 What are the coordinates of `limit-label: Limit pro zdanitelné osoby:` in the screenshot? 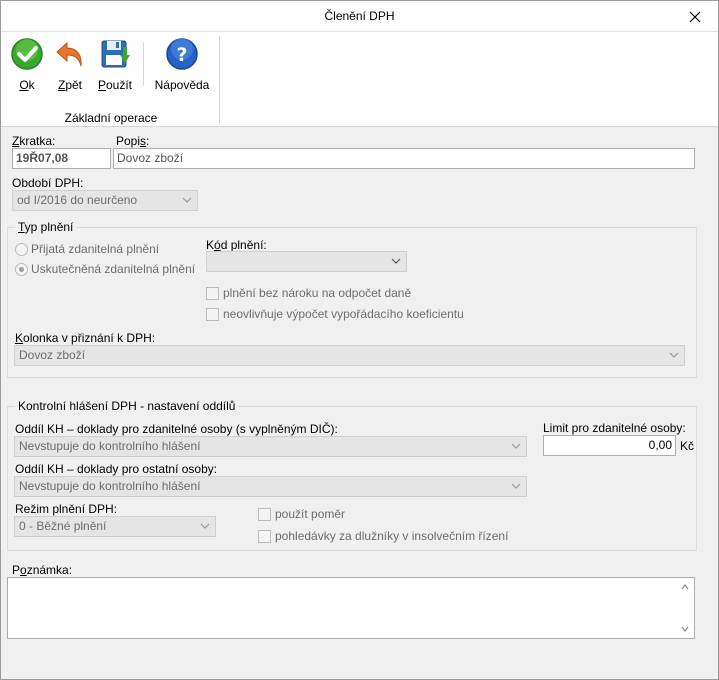 It's located at (614, 428).